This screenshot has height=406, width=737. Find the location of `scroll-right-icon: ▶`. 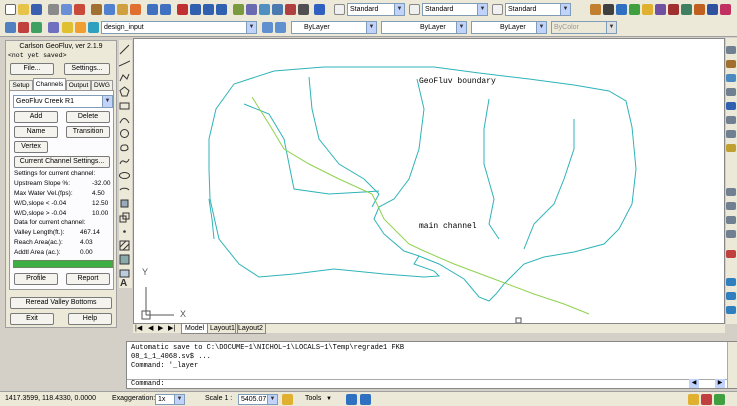

scroll-right-icon: ▶ is located at coordinates (720, 383).